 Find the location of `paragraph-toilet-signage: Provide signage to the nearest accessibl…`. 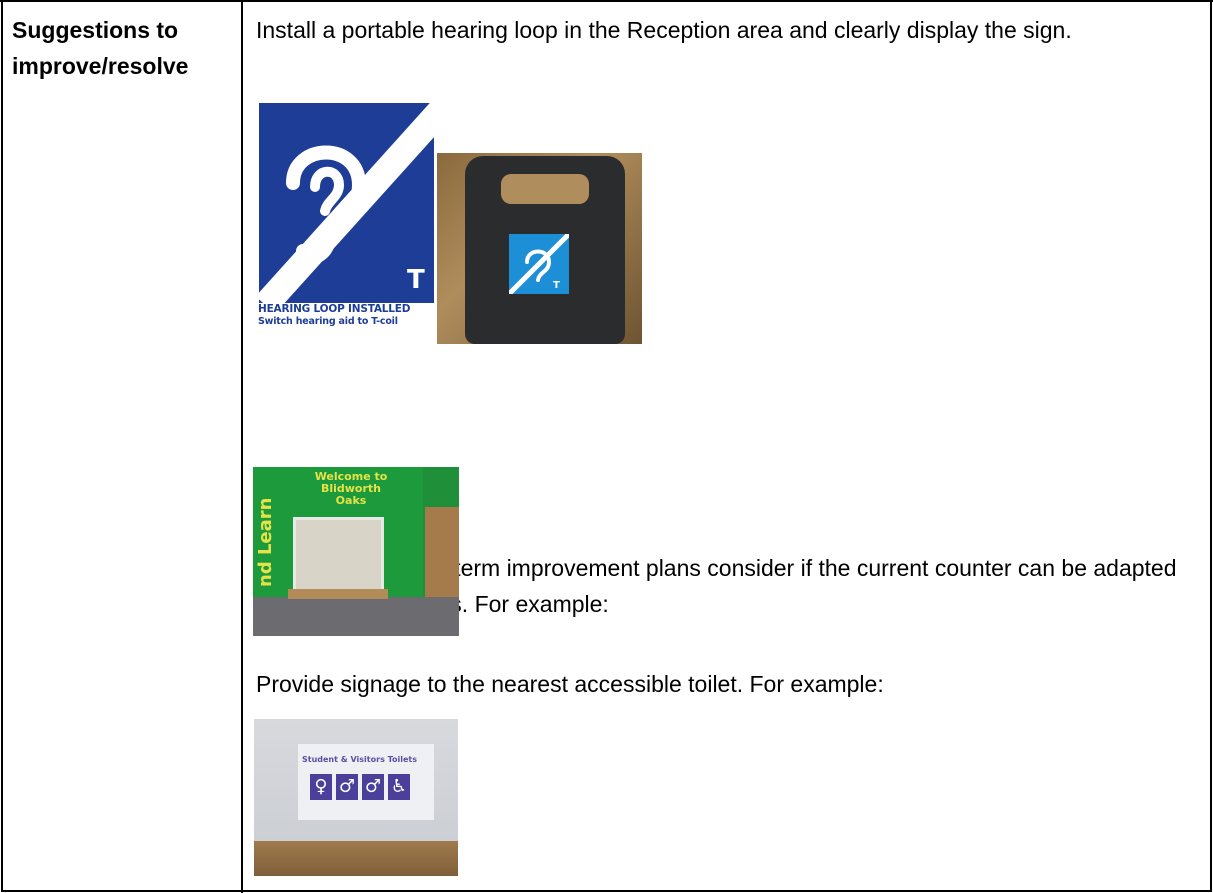

paragraph-toilet-signage: Provide signage to the nearest accessibl… is located at coordinates (570, 684).